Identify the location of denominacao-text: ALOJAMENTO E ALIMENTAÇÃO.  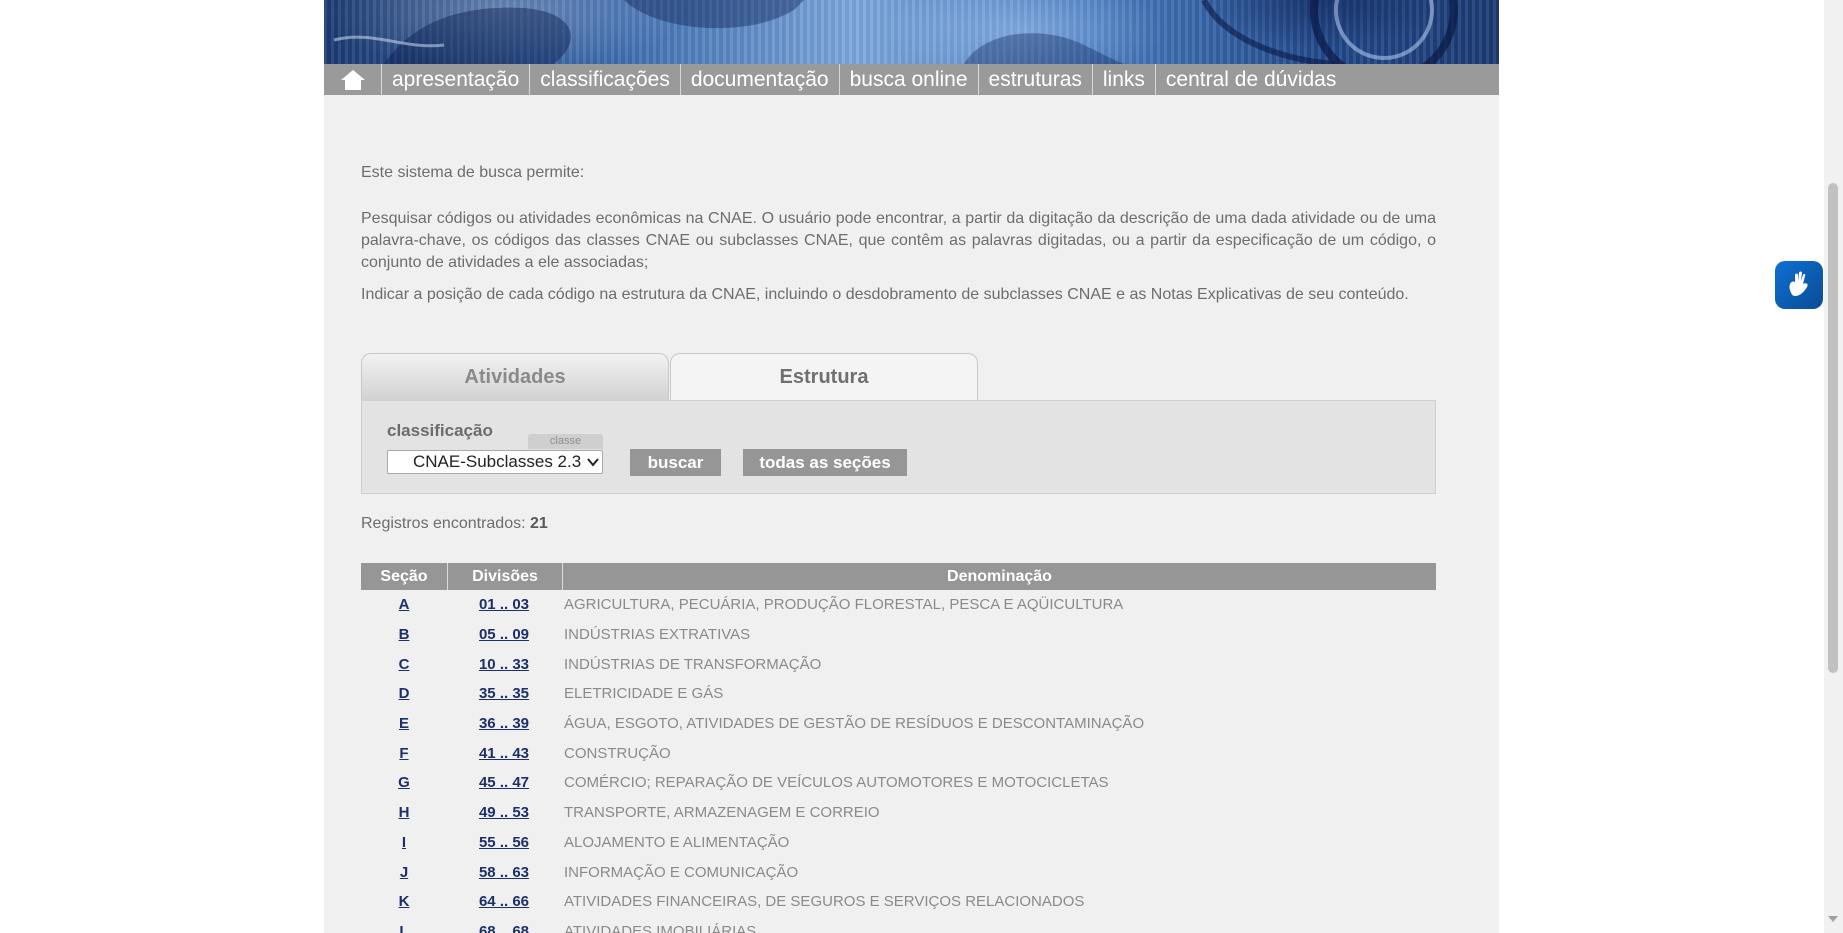
(677, 842).